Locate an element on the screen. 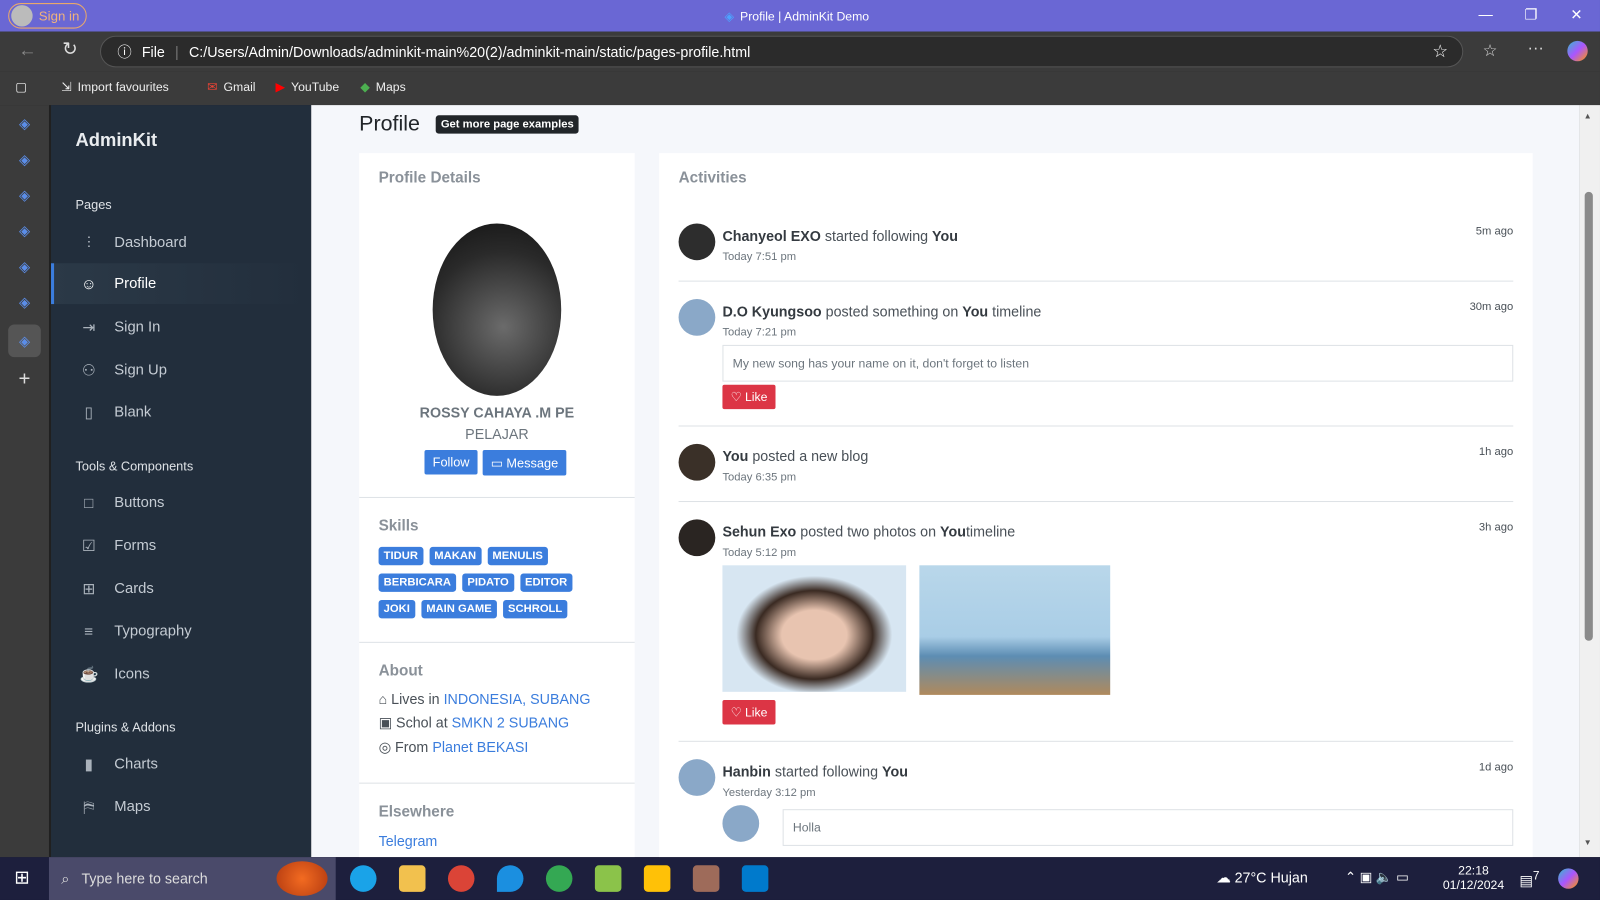  clock: 22:18 01/12/2024 is located at coordinates (1473, 877).